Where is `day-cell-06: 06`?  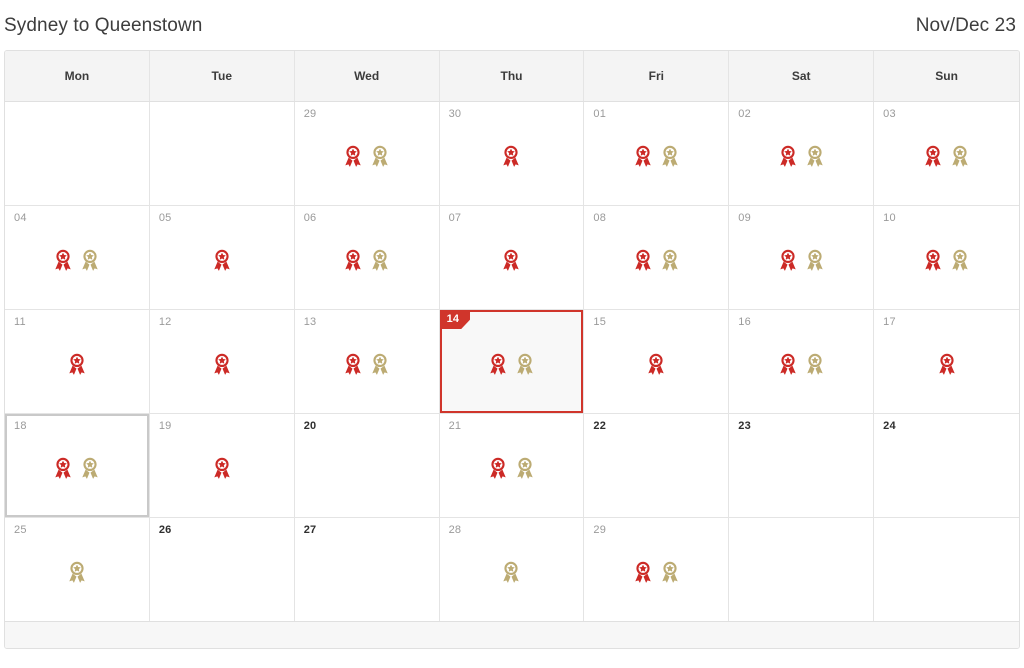 day-cell-06: 06 is located at coordinates (367, 257).